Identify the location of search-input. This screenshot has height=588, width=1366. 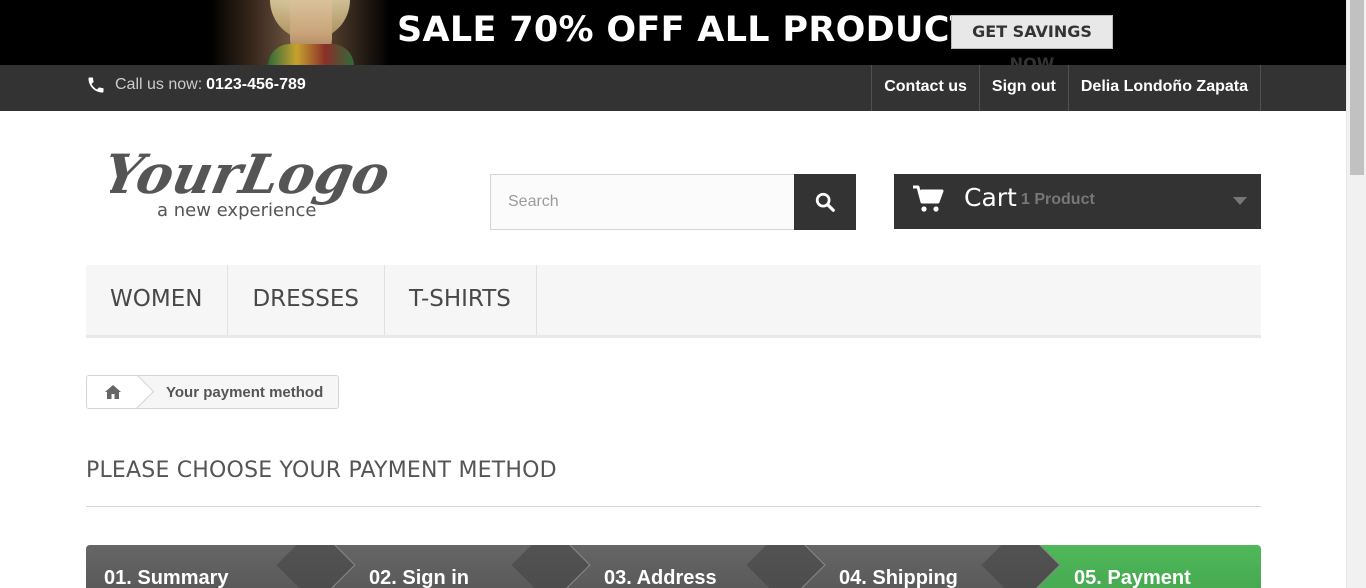
(642, 202).